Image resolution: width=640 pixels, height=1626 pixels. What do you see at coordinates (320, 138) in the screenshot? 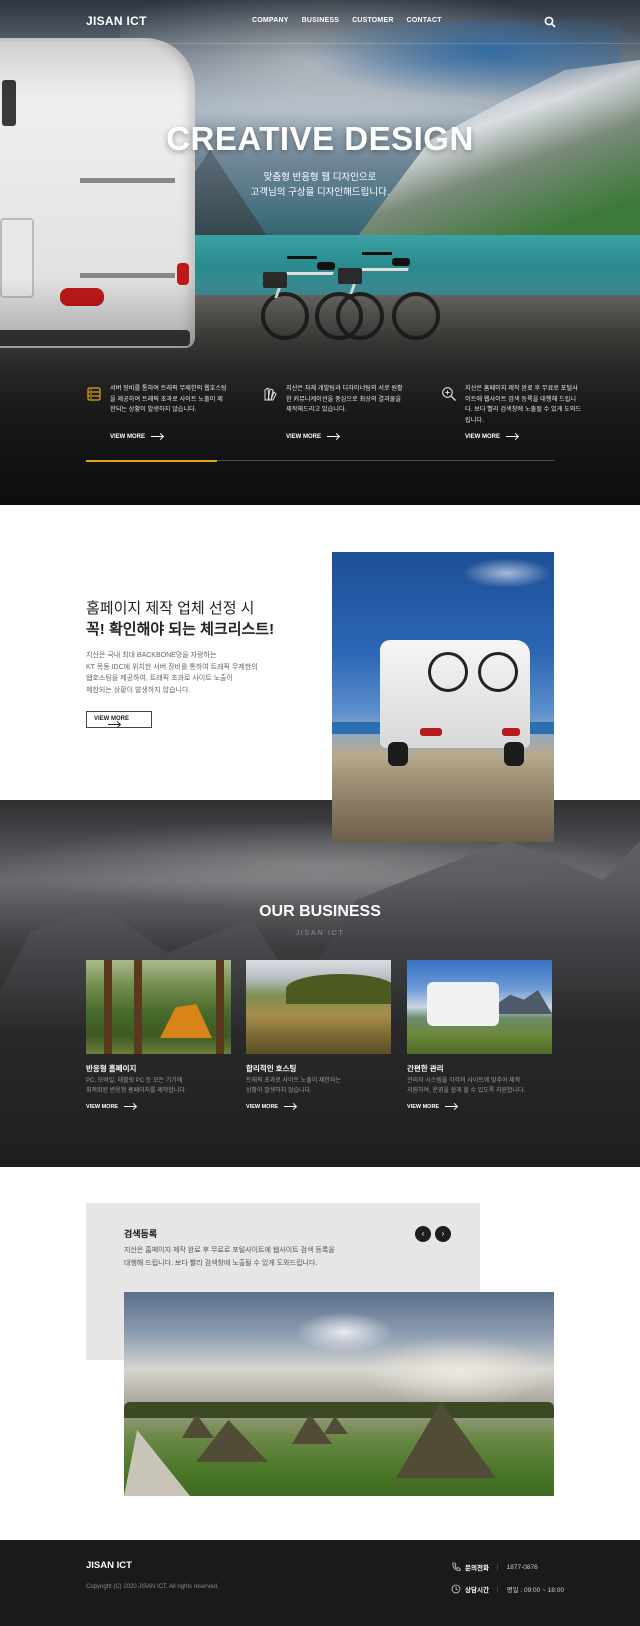
I see `hero-title: CREATIVE DESIGN` at bounding box center [320, 138].